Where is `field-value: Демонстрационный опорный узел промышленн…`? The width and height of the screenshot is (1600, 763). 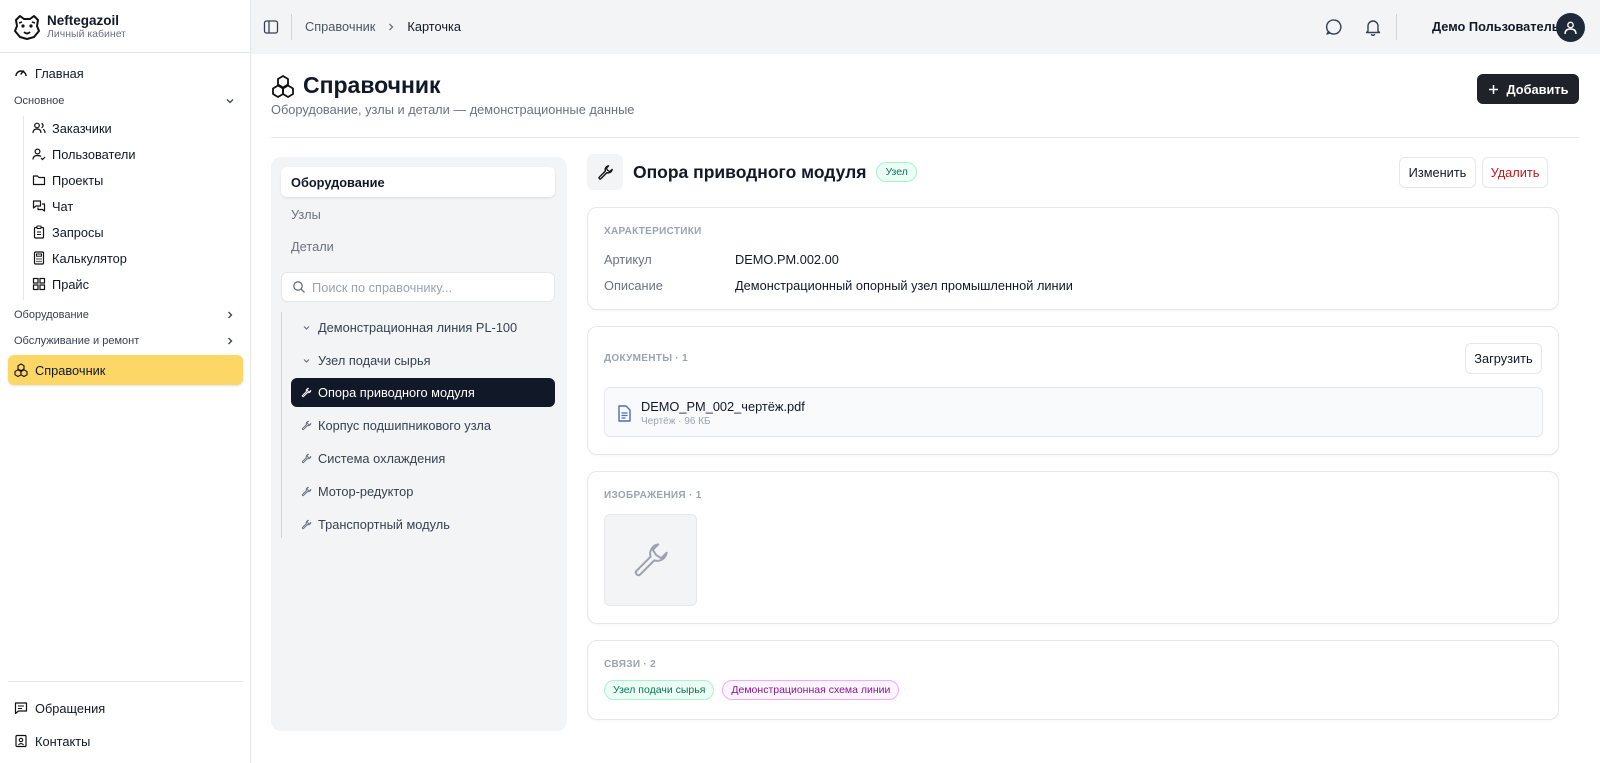
field-value: Демонстрационный опорный узел промышленн… is located at coordinates (904, 285).